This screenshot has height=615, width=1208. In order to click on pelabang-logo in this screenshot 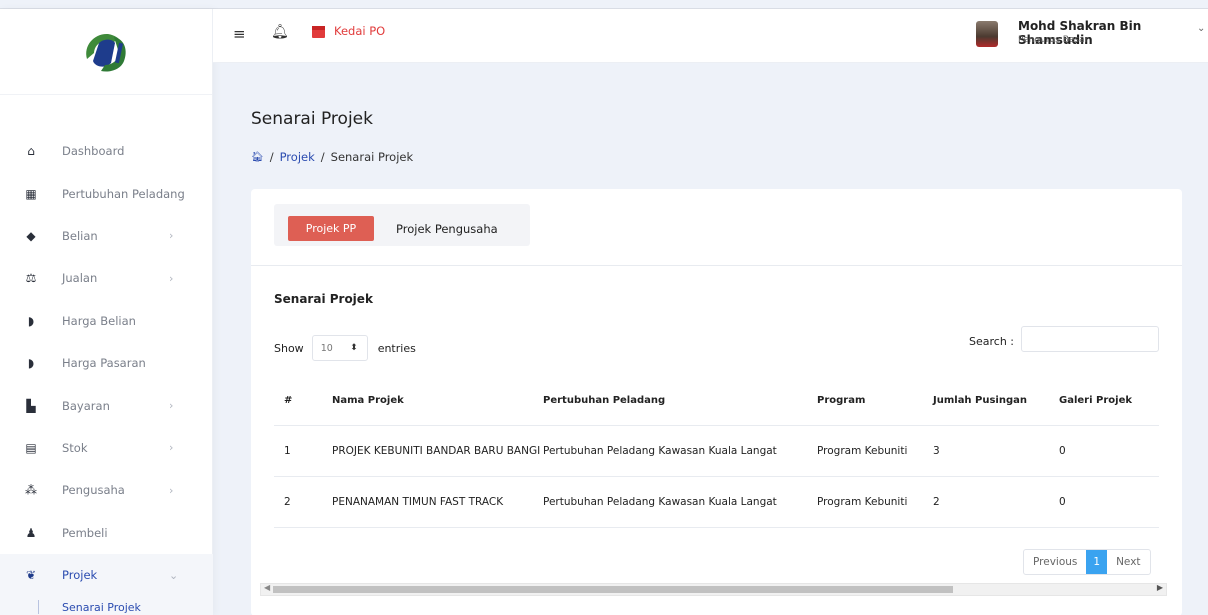, I will do `click(106, 52)`.